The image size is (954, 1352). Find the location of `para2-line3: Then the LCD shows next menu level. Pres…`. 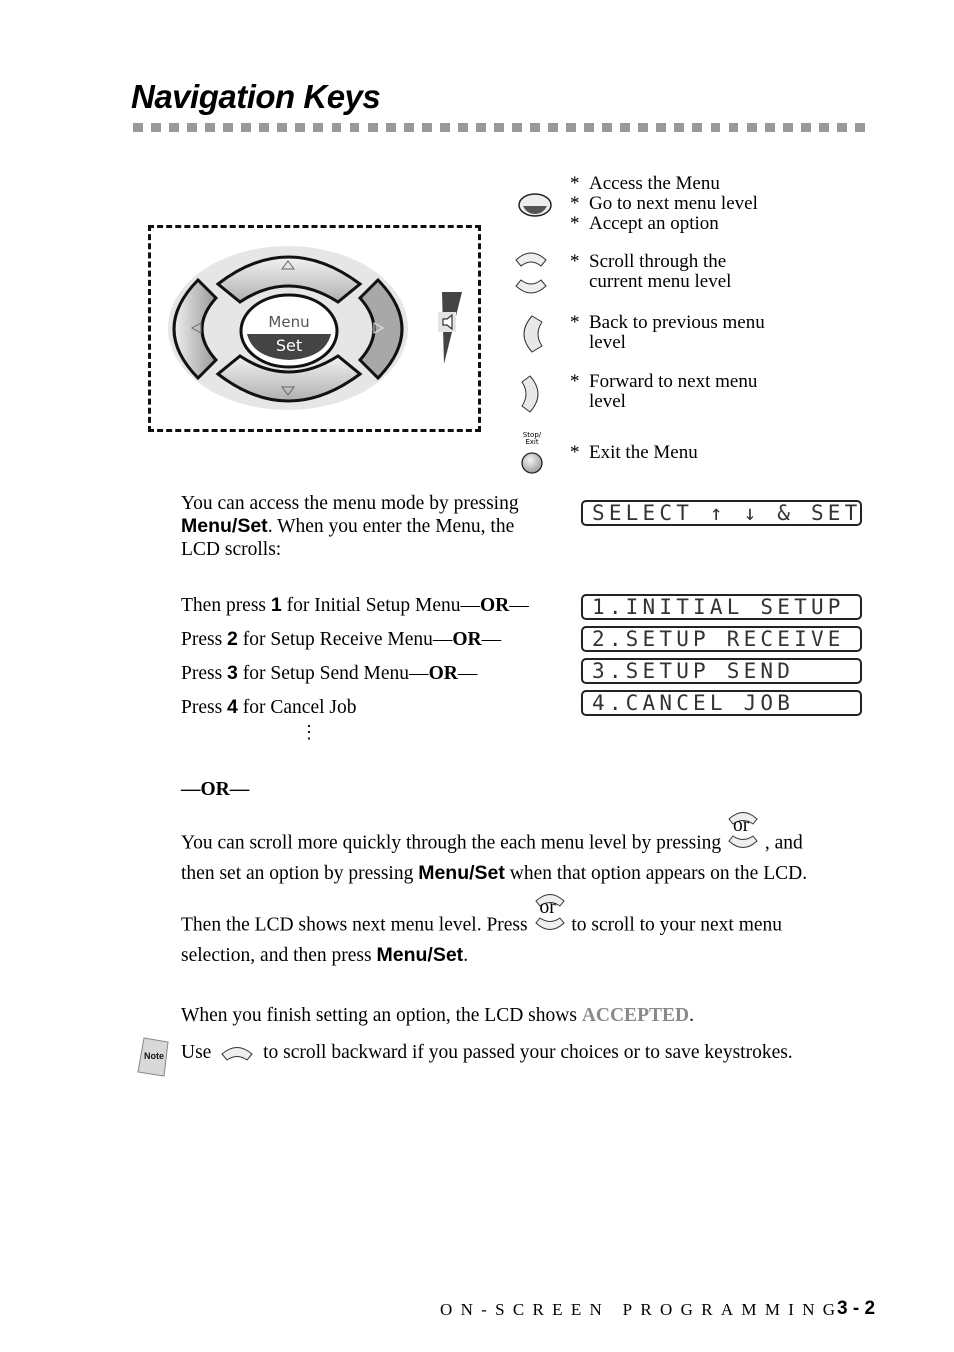

para2-line3: Then the LCD shows next menu level. Pres… is located at coordinates (481, 921).